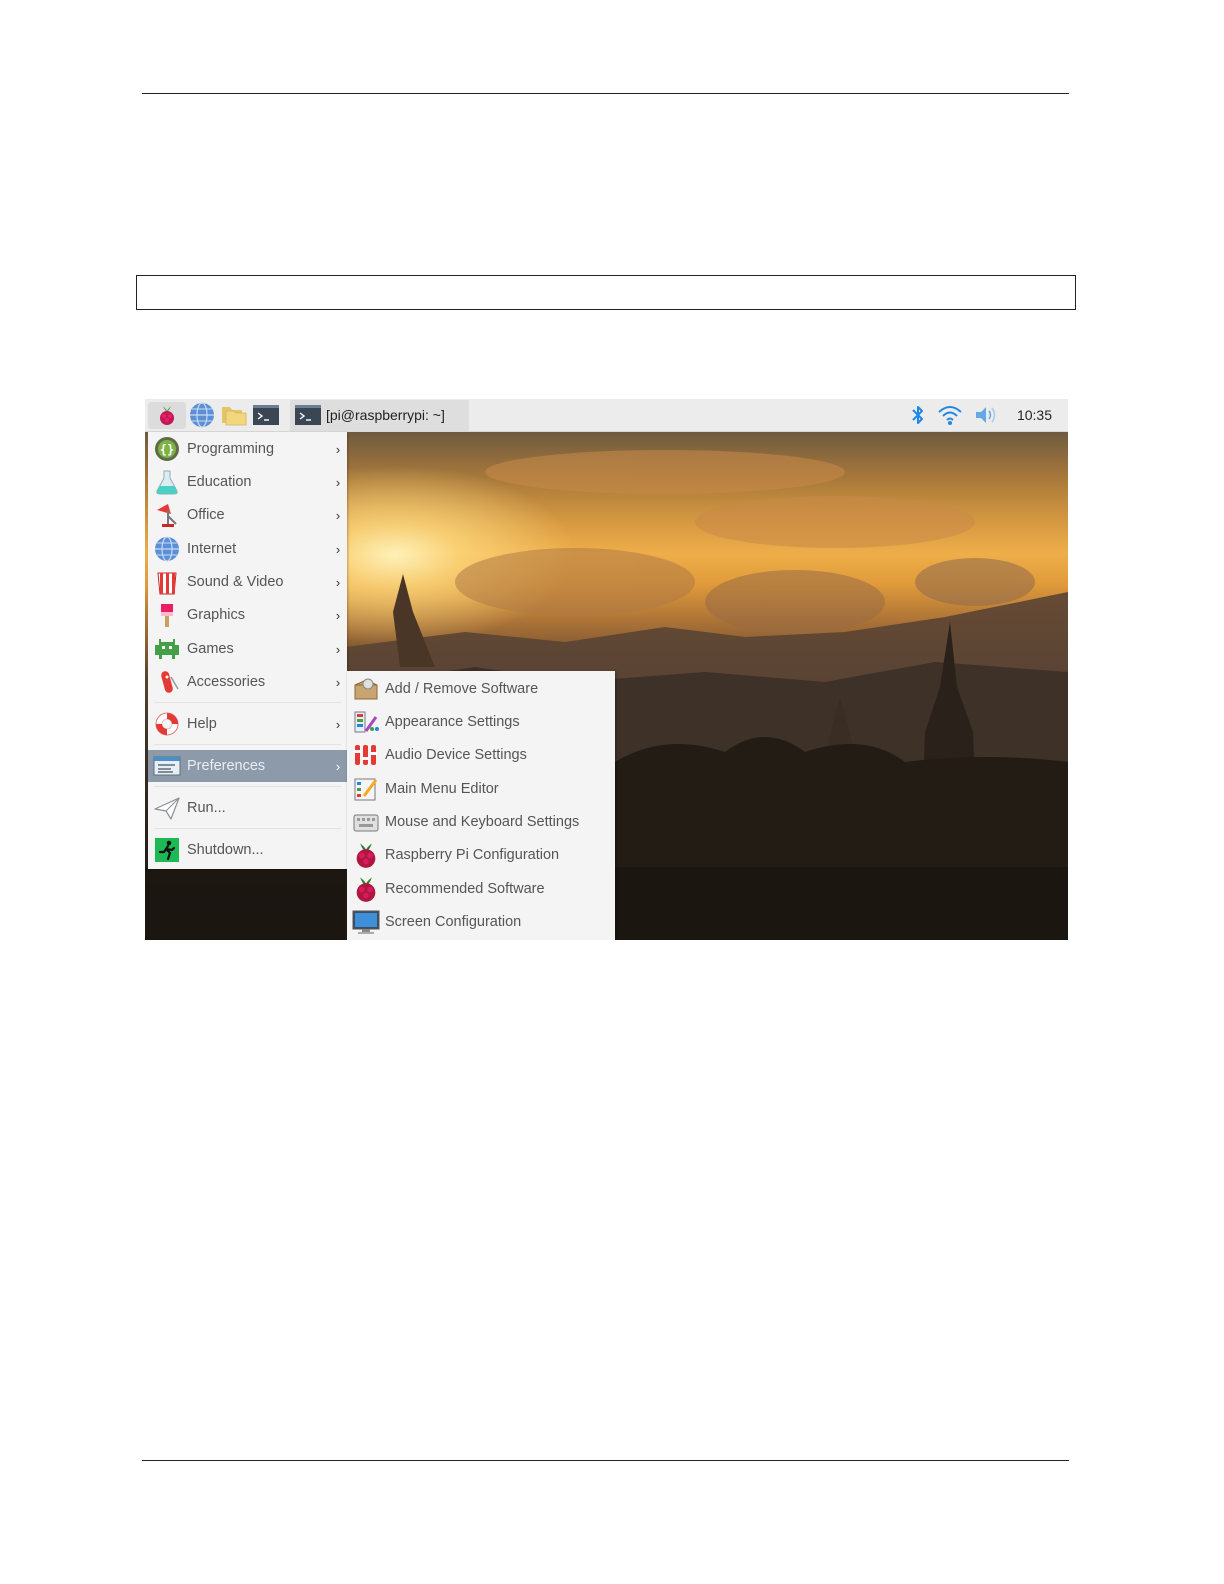 This screenshot has height=1584, width=1224. What do you see at coordinates (167, 615) in the screenshot?
I see `graphics-icon` at bounding box center [167, 615].